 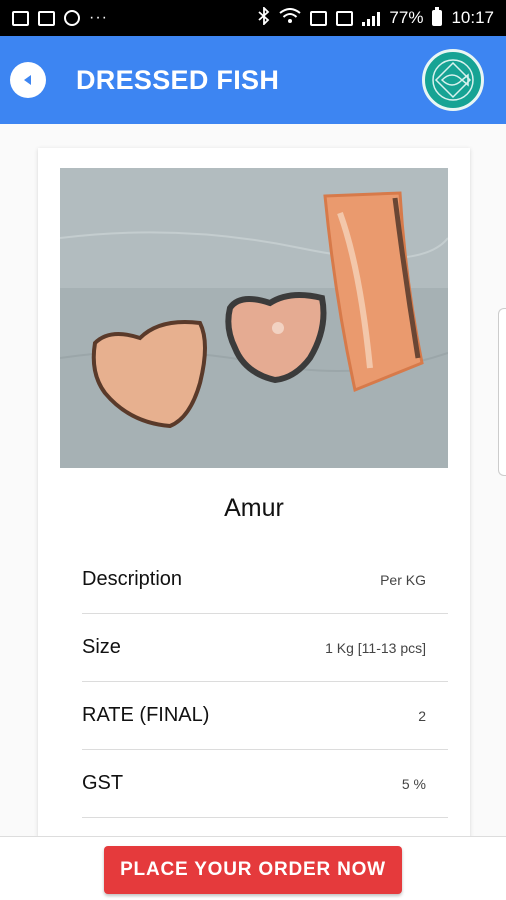 I want to click on detail-row-size: Size 1 Kg [11-13 pcs], so click(x=265, y=648).